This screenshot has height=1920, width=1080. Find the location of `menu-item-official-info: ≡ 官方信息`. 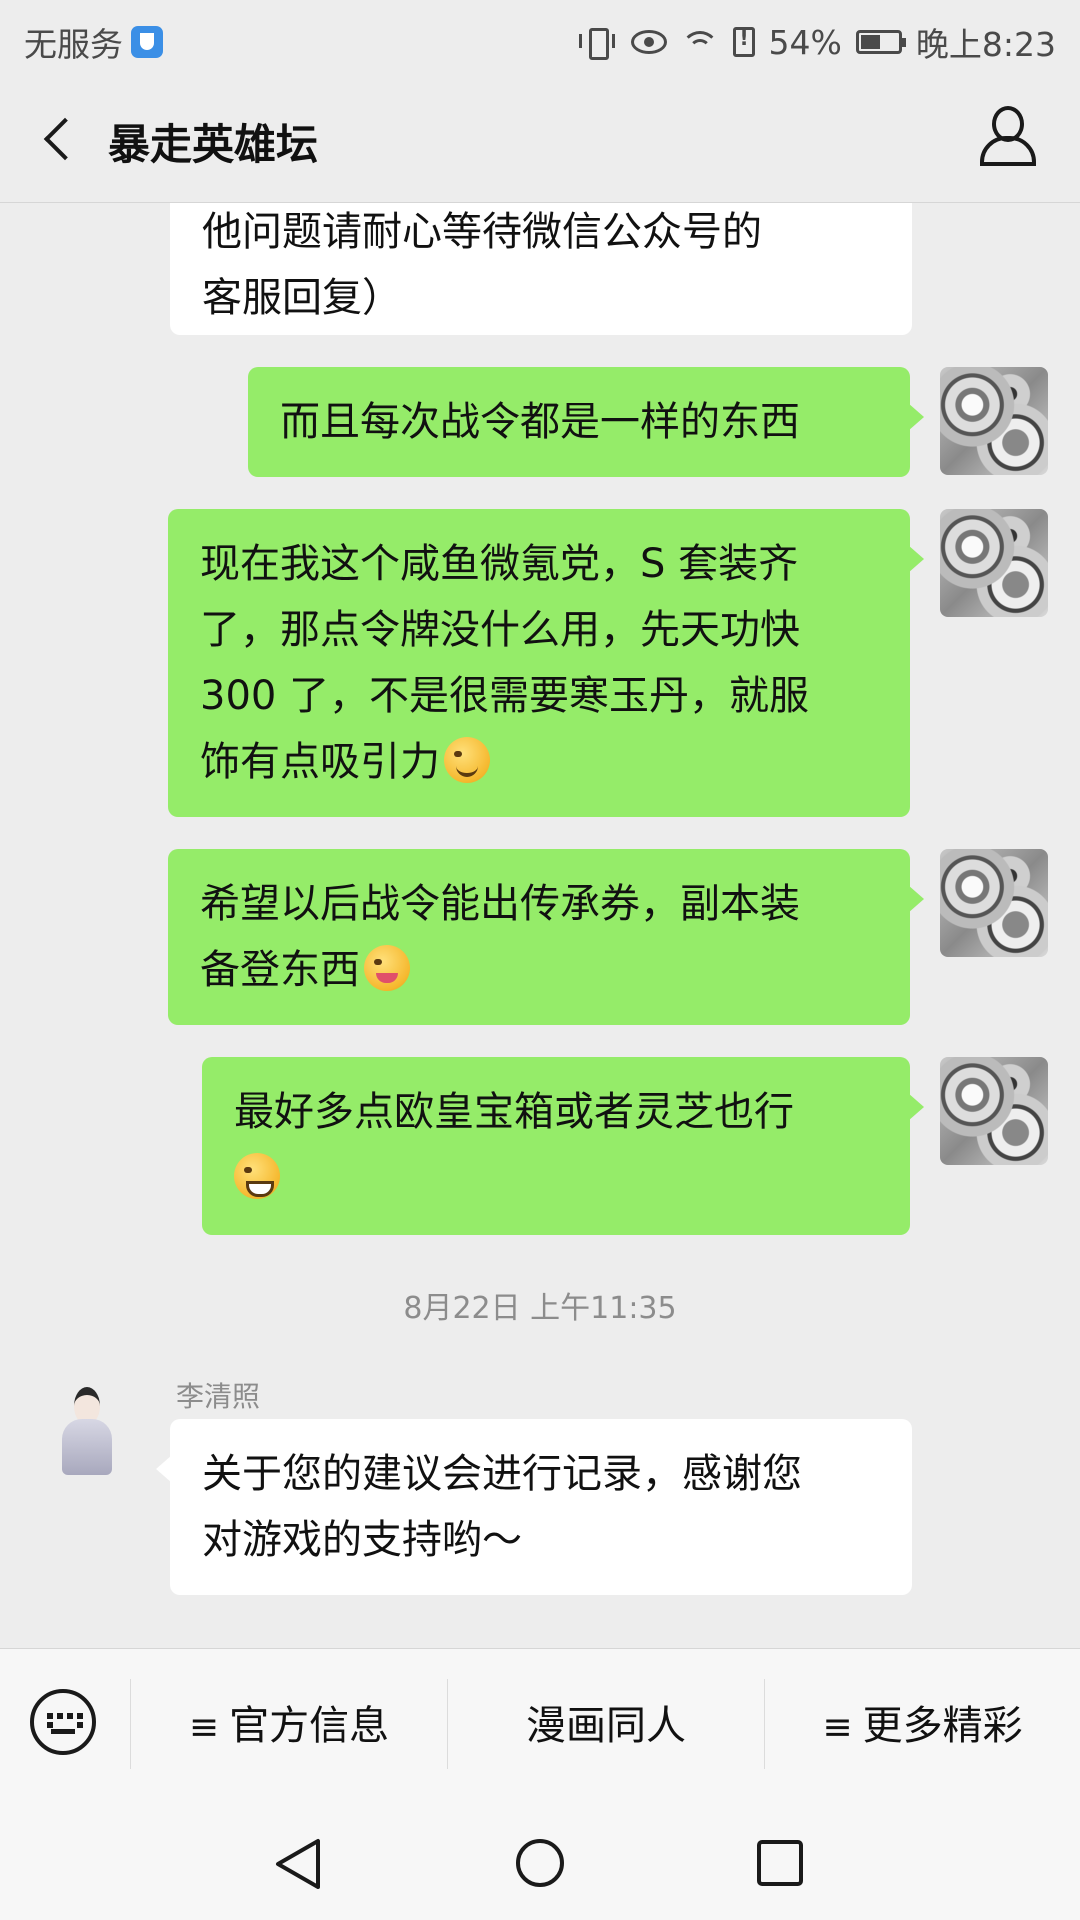

menu-item-official-info: ≡ 官方信息 is located at coordinates (289, 1726).